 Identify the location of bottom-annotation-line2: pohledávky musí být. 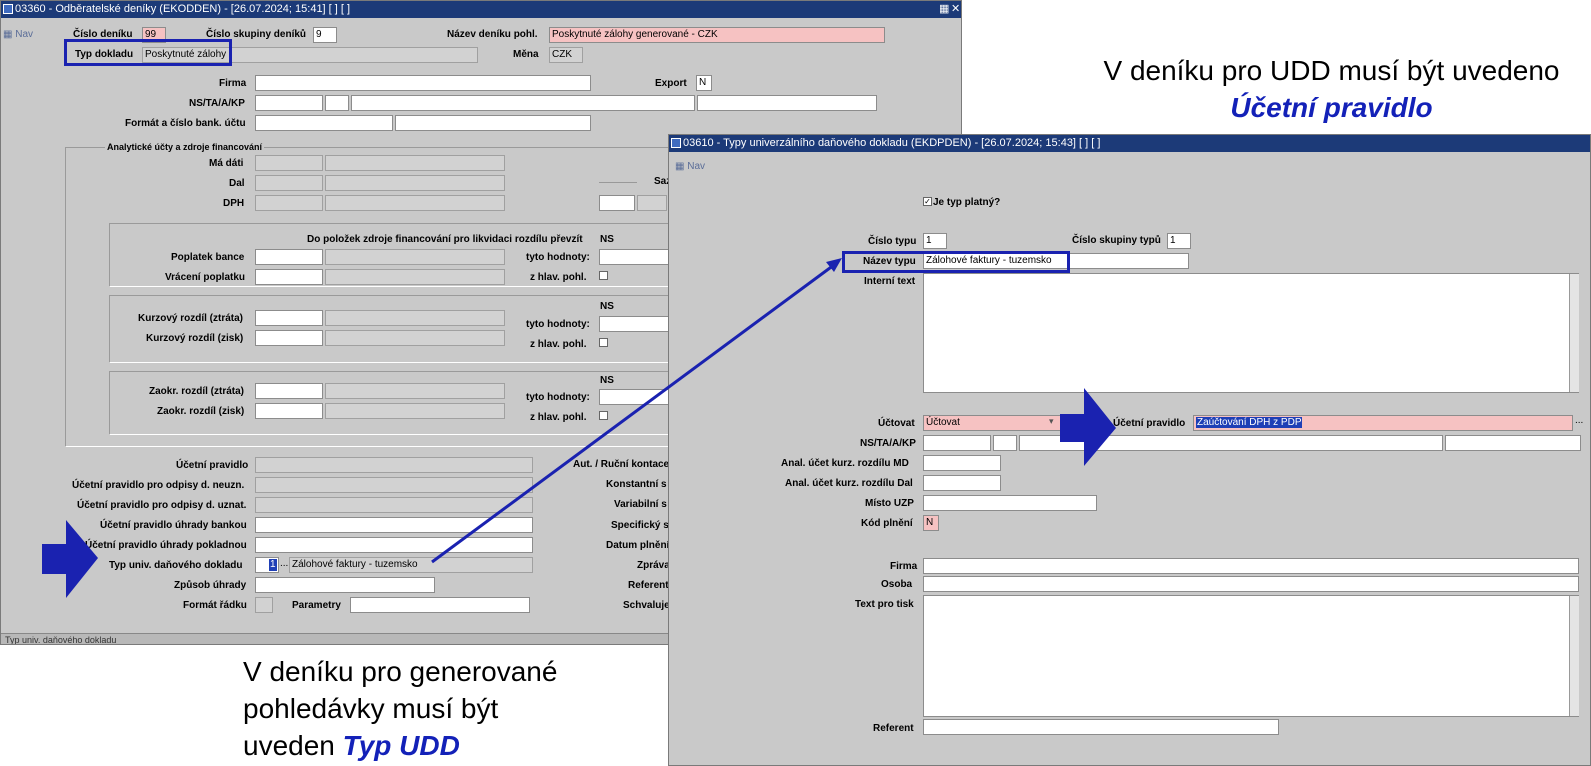
(371, 708).